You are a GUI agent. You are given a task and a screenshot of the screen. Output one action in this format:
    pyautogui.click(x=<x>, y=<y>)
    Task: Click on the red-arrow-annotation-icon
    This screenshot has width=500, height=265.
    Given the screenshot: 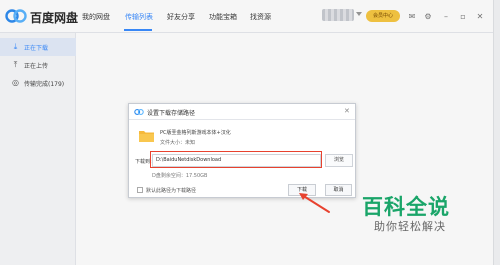 What is the action you would take?
    pyautogui.click(x=314, y=203)
    